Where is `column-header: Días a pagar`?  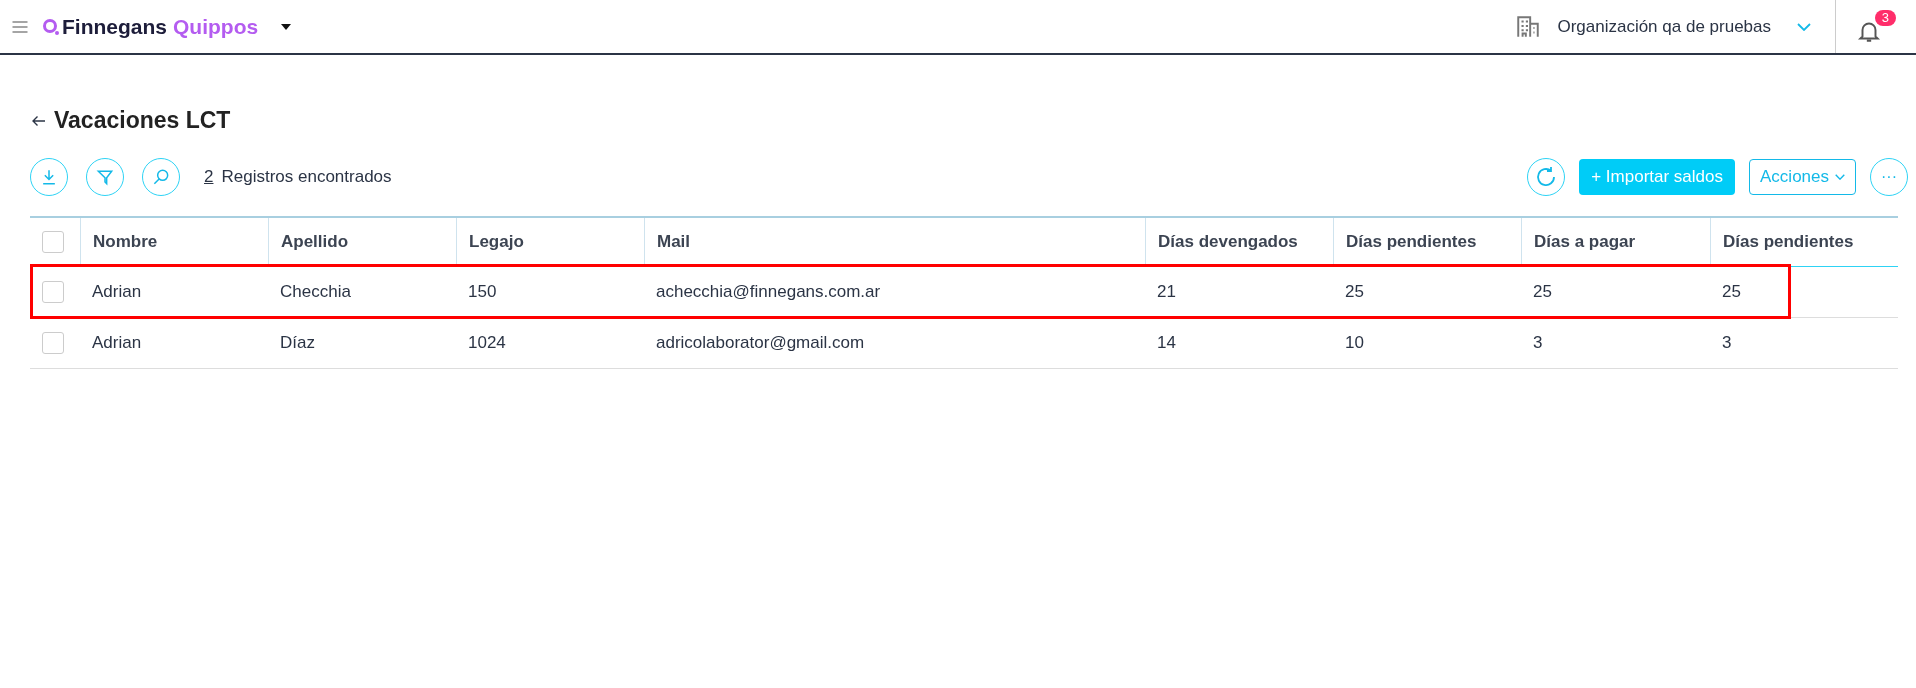 column-header: Días a pagar is located at coordinates (1615, 242).